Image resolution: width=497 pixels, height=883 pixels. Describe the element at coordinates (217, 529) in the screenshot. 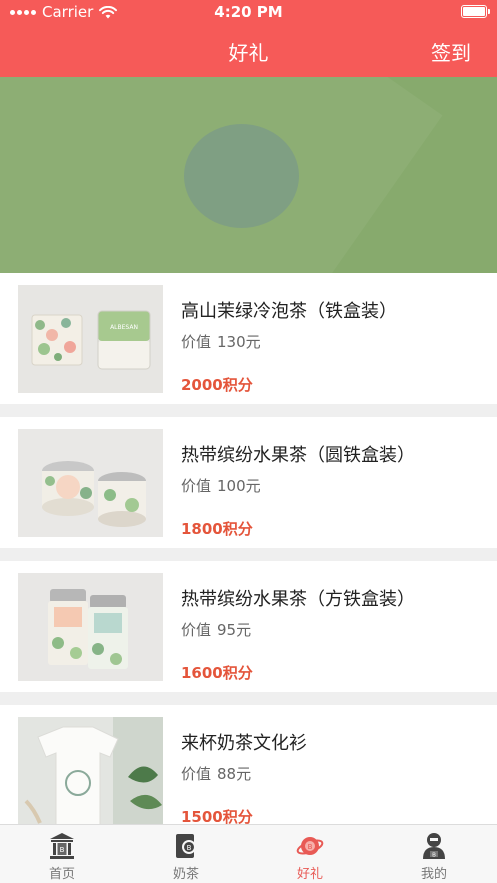

I see `gift-points: 1800积分` at that location.